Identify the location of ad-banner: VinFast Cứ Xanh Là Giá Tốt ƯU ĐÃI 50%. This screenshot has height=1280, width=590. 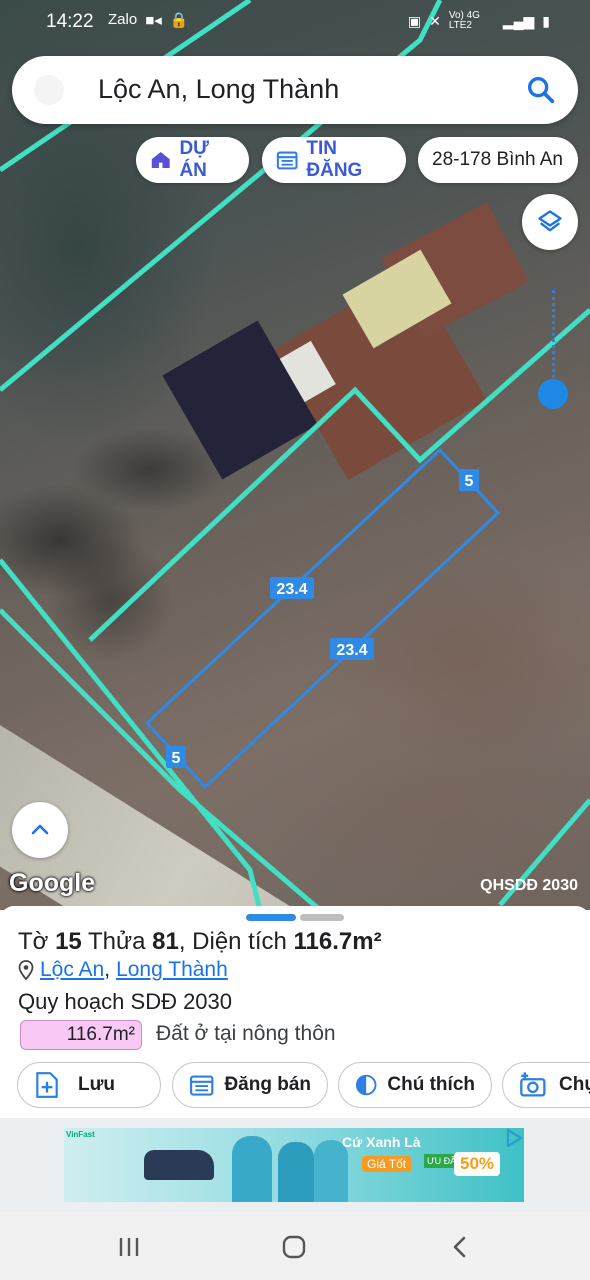
(295, 1165).